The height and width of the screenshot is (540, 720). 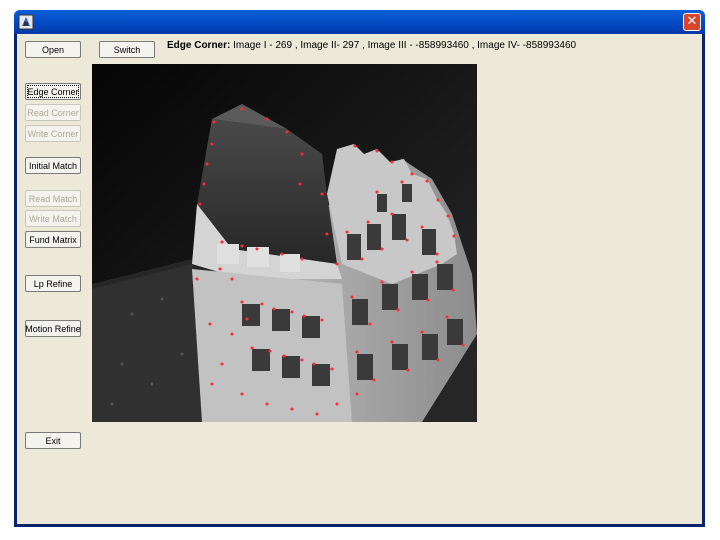 What do you see at coordinates (53, 91) in the screenshot?
I see `edge-corner-button: Edge Corner` at bounding box center [53, 91].